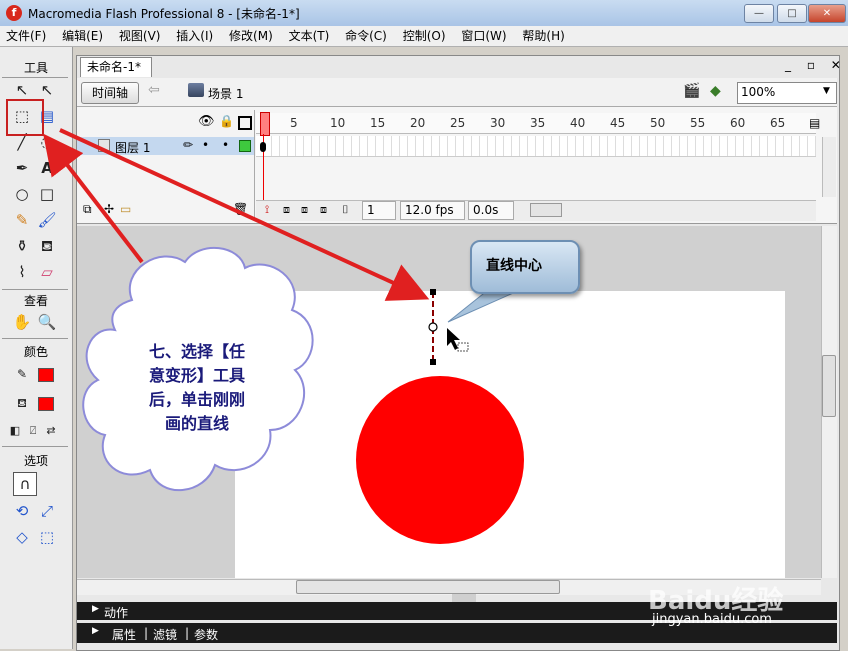 This screenshot has width=848, height=651. Describe the element at coordinates (196, 375) in the screenshot. I see `cloud-line: 意变形】工具` at that location.